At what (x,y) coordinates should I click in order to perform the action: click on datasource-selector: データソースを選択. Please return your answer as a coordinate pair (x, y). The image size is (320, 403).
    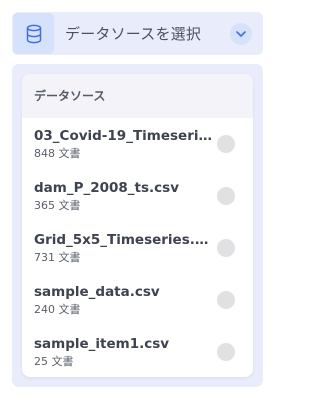
    Looking at the image, I should click on (137, 33).